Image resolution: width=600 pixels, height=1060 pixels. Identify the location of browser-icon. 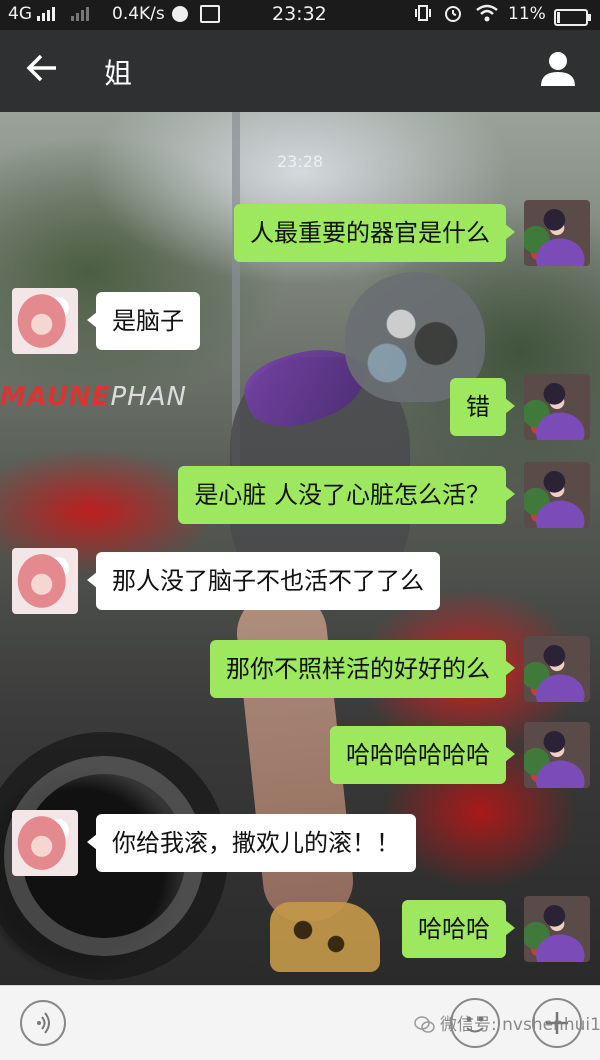
(180, 14).